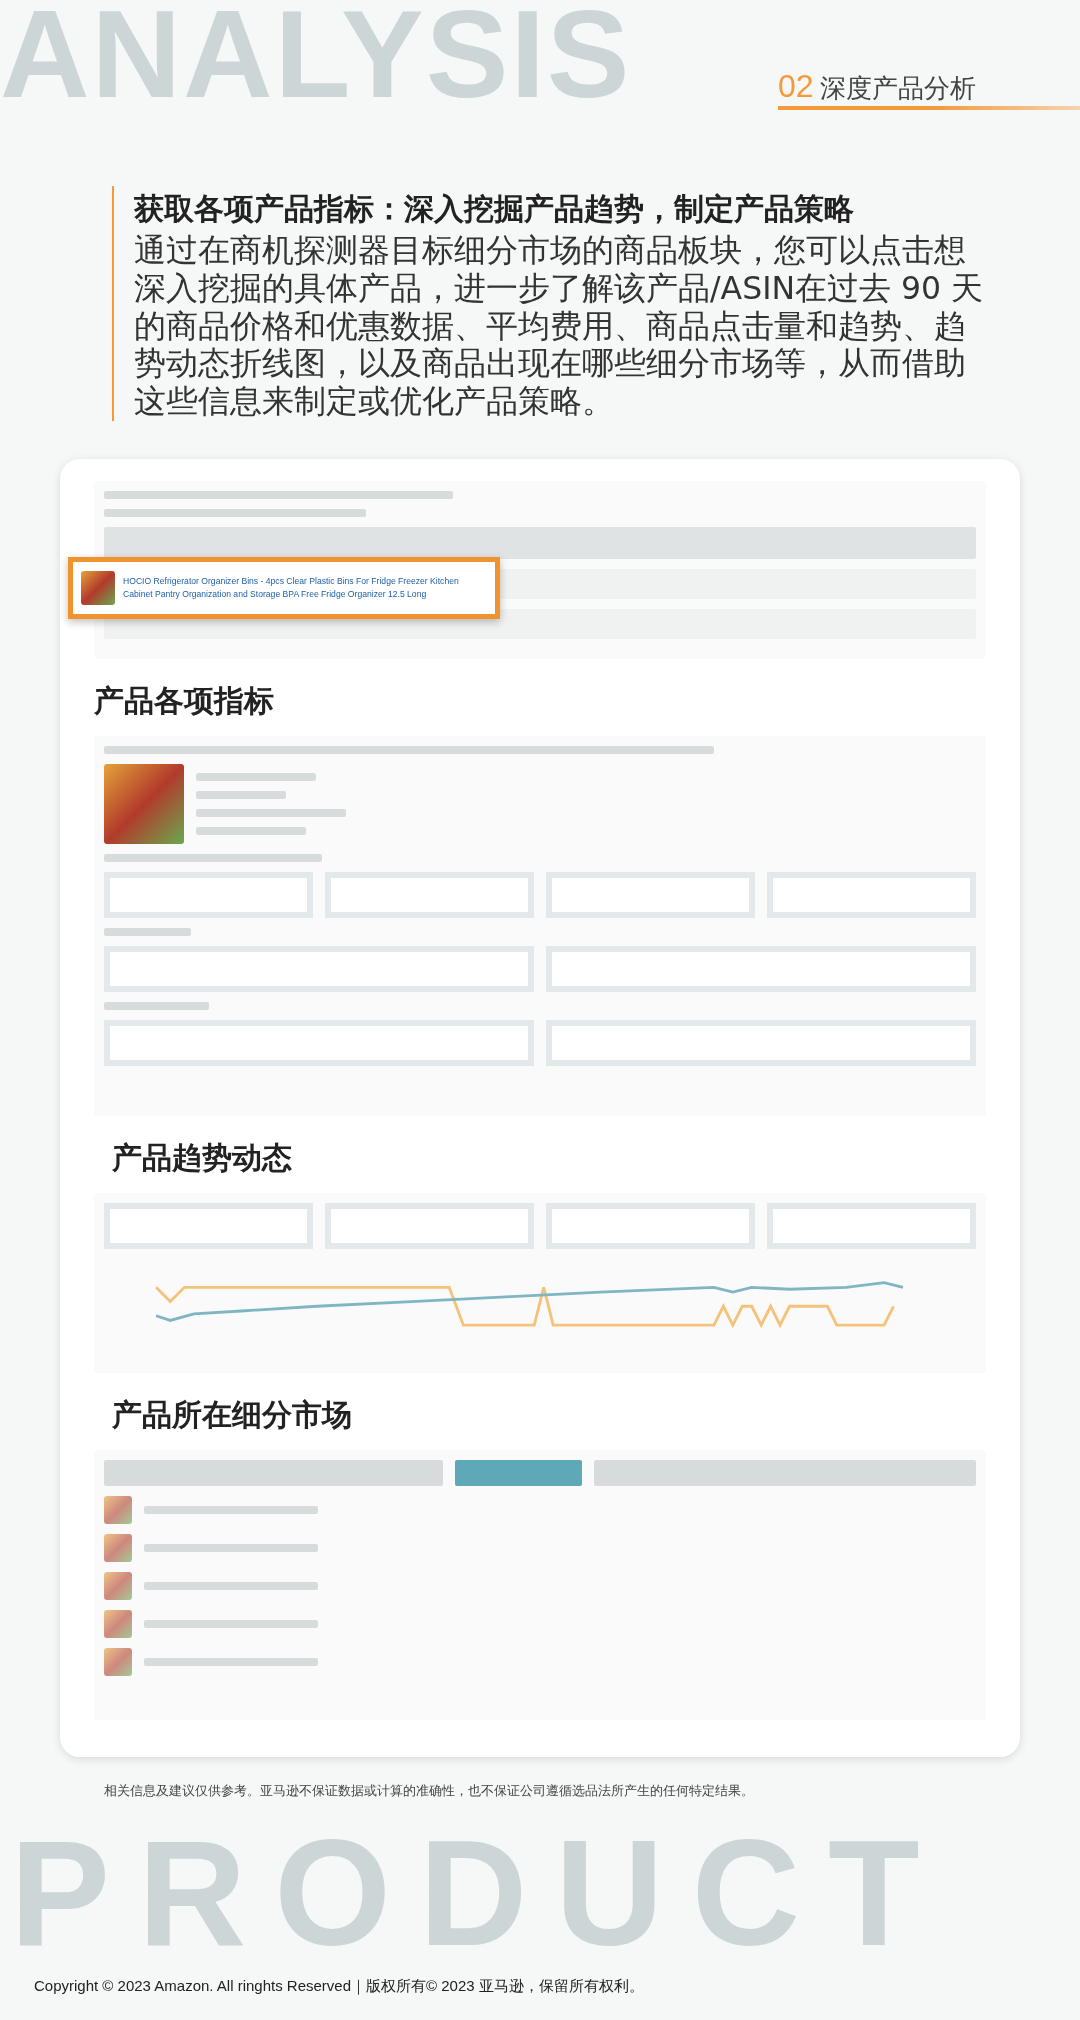  Describe the element at coordinates (559, 326) in the screenshot. I see `intro-paragraph: 通过在商机探测器目标细分市场的商品板块，您可以点击想深入挖掘的具体产品，进一步了解该产品/ASIN在过去 90 天的商品价格和优惠数据、平均费用、商品点击量和趋势、趋势动态折线图，以及商品出现在哪些细分市场等，从而借助这些信息来制定或优化产品策略。` at that location.